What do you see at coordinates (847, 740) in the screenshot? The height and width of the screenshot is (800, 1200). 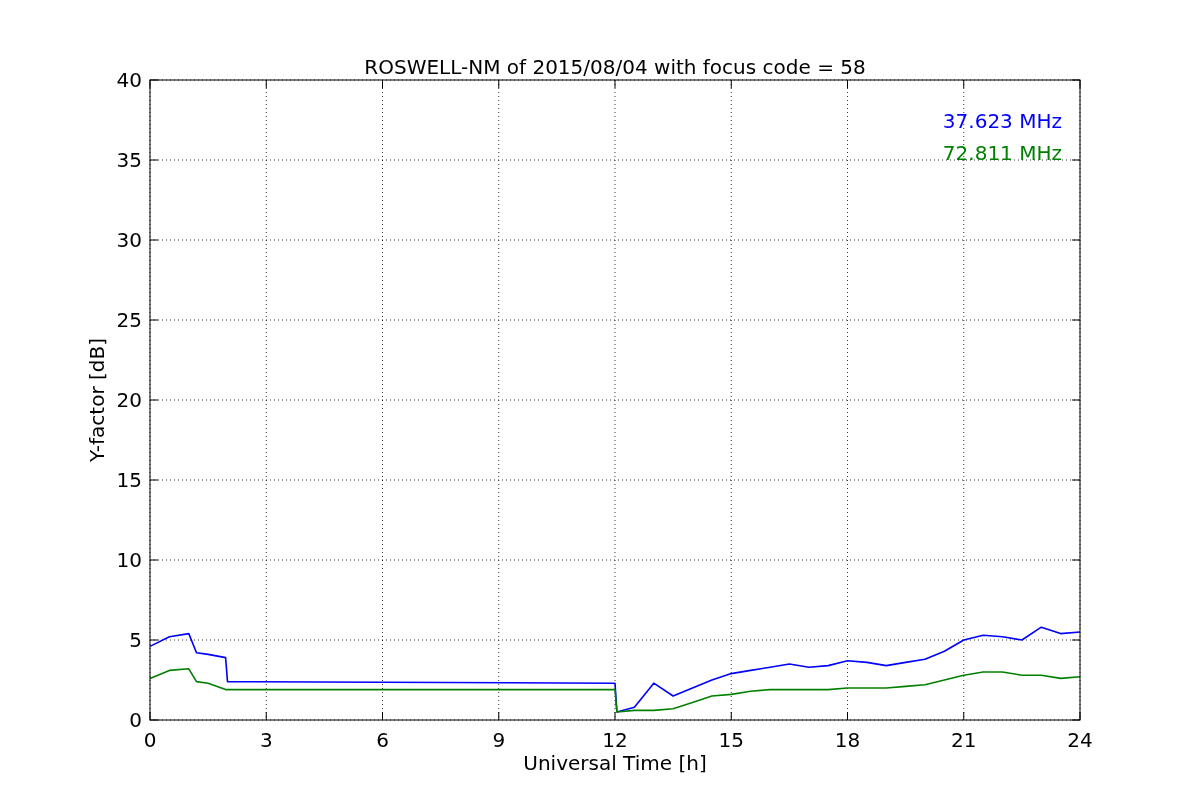 I see `tick-label: 18` at bounding box center [847, 740].